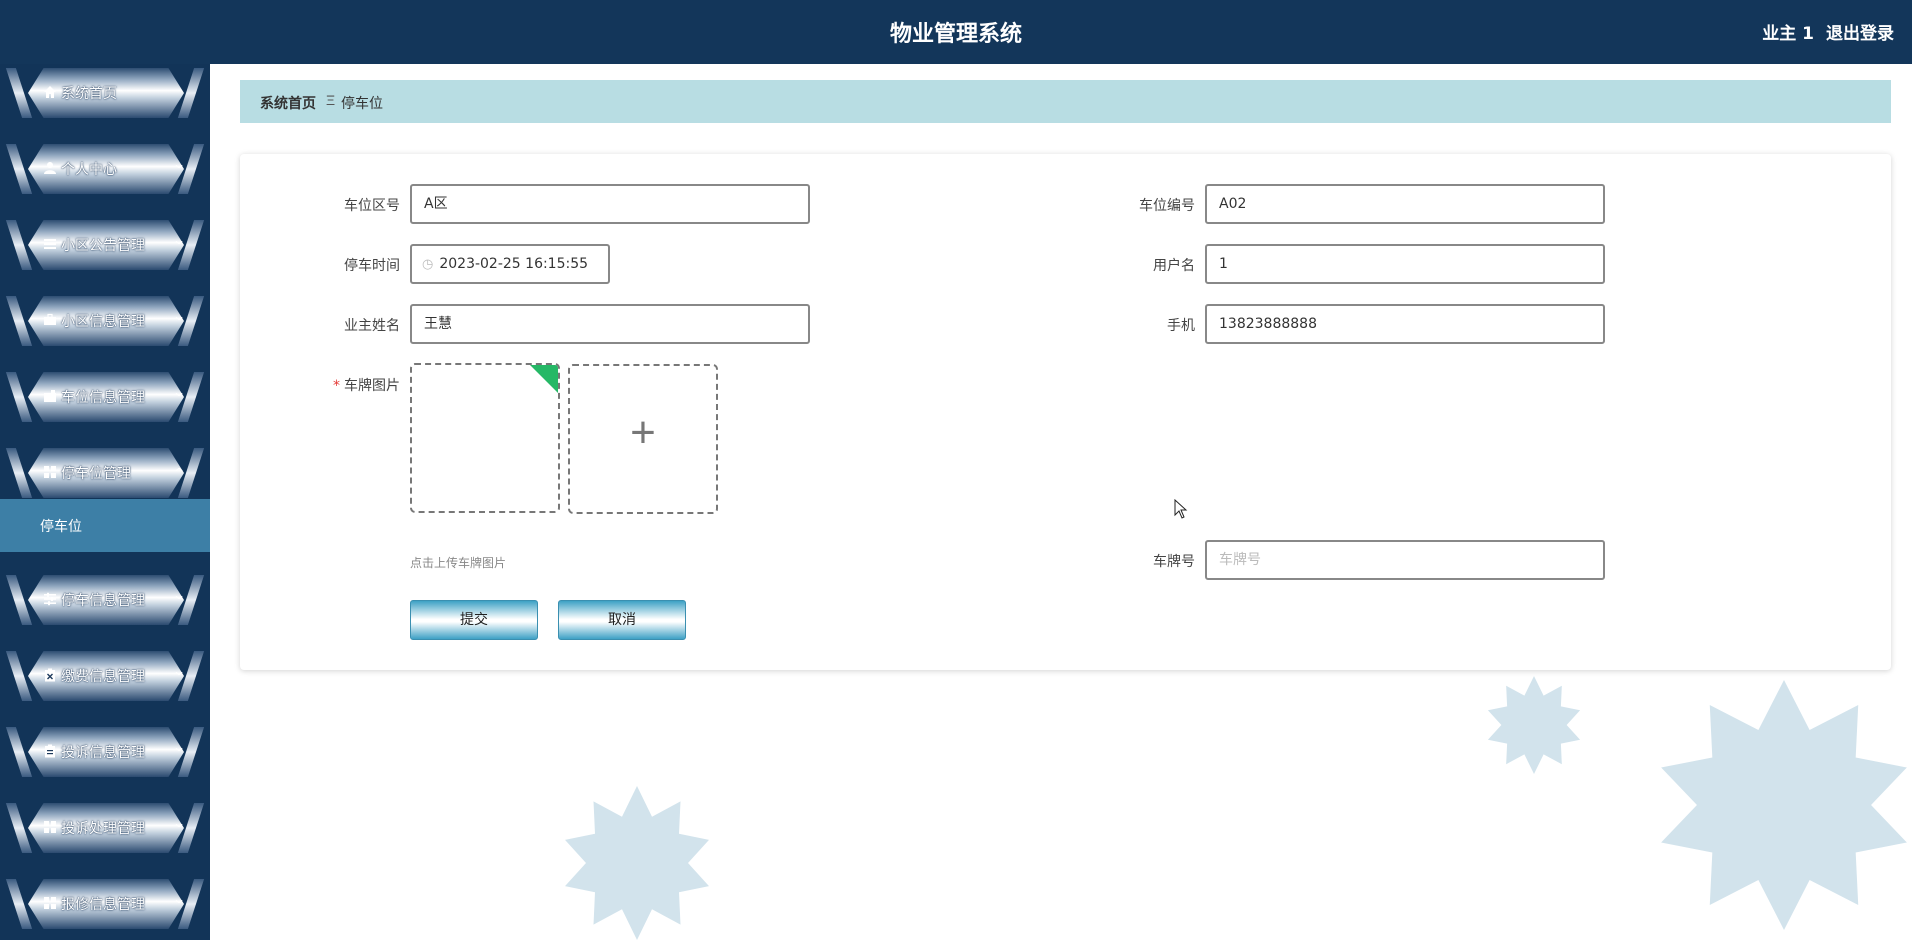 This screenshot has width=1912, height=940. What do you see at coordinates (458, 563) in the screenshot?
I see `upload-tip: 点击上传车牌图片` at bounding box center [458, 563].